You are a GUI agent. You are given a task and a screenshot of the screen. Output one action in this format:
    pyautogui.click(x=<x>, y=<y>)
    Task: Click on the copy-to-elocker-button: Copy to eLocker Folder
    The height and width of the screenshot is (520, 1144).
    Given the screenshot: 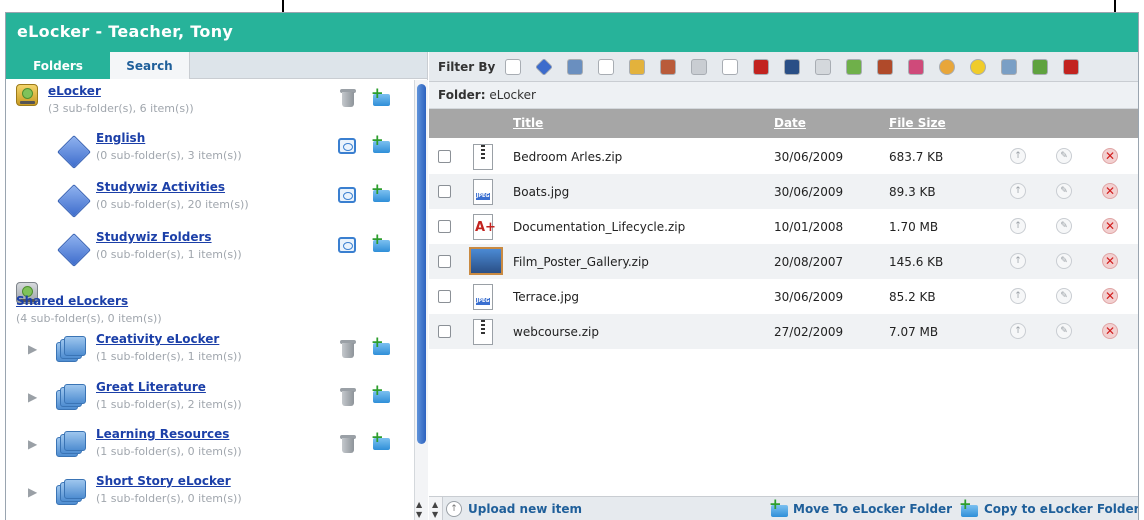 What is the action you would take?
    pyautogui.click(x=1061, y=509)
    